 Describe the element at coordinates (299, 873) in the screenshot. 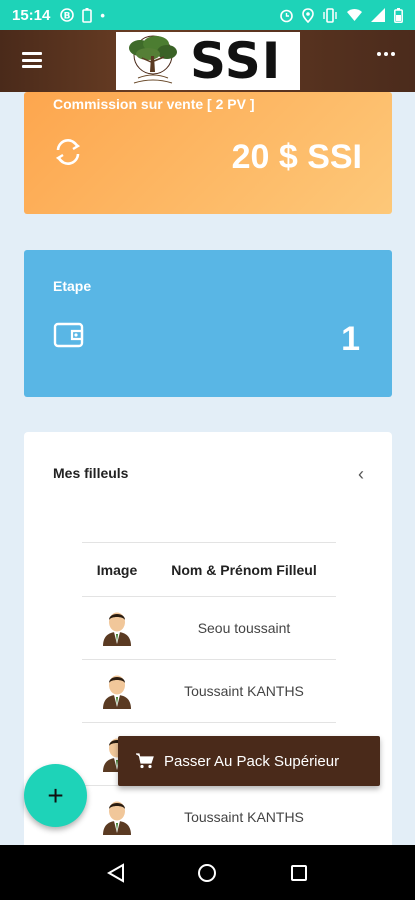

I see `recents-icon` at that location.